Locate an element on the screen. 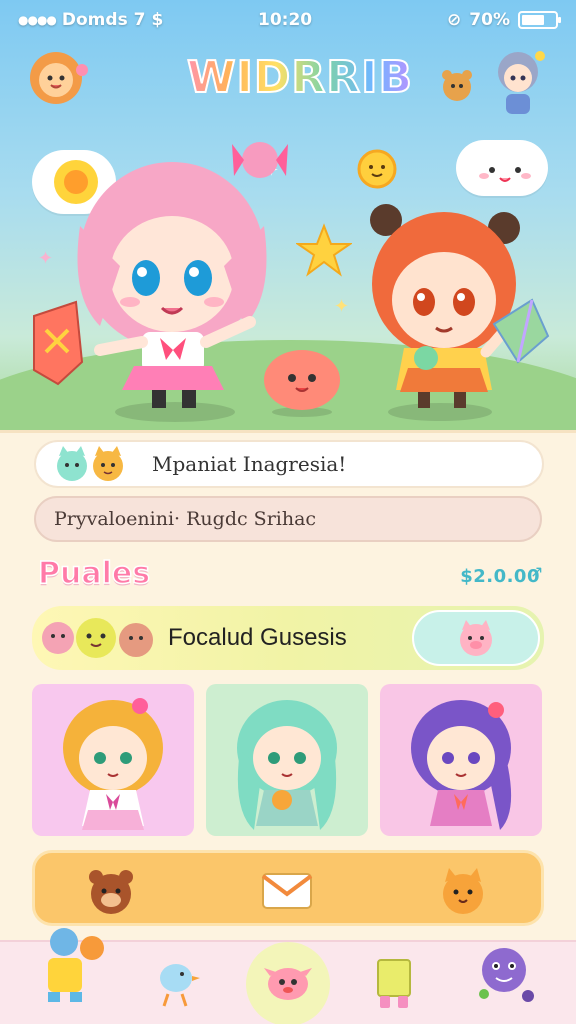 This screenshot has height=1024, width=576. pig-icon is located at coordinates (476, 638).